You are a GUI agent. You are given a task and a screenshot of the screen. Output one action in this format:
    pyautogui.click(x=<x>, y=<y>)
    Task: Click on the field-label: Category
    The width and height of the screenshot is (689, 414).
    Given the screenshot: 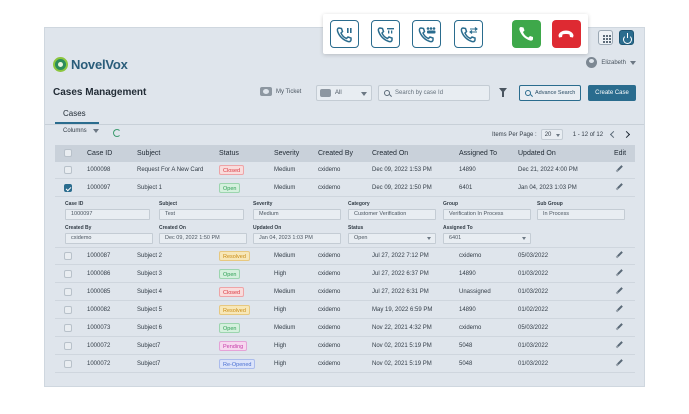 What is the action you would take?
    pyautogui.click(x=359, y=204)
    